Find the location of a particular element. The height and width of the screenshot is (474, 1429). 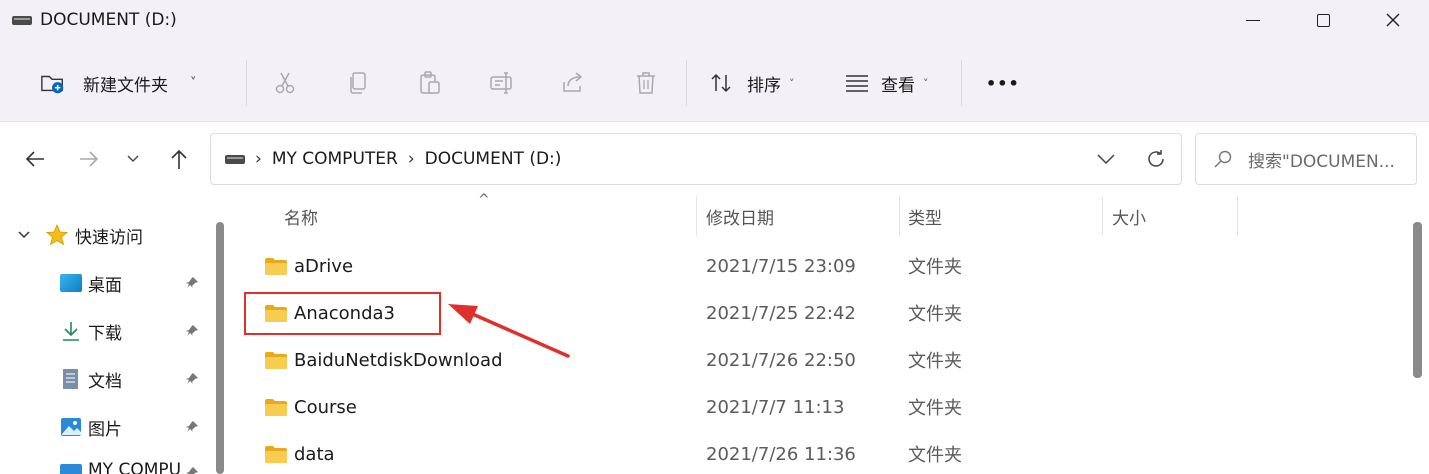

refresh-button is located at coordinates (1156, 159).